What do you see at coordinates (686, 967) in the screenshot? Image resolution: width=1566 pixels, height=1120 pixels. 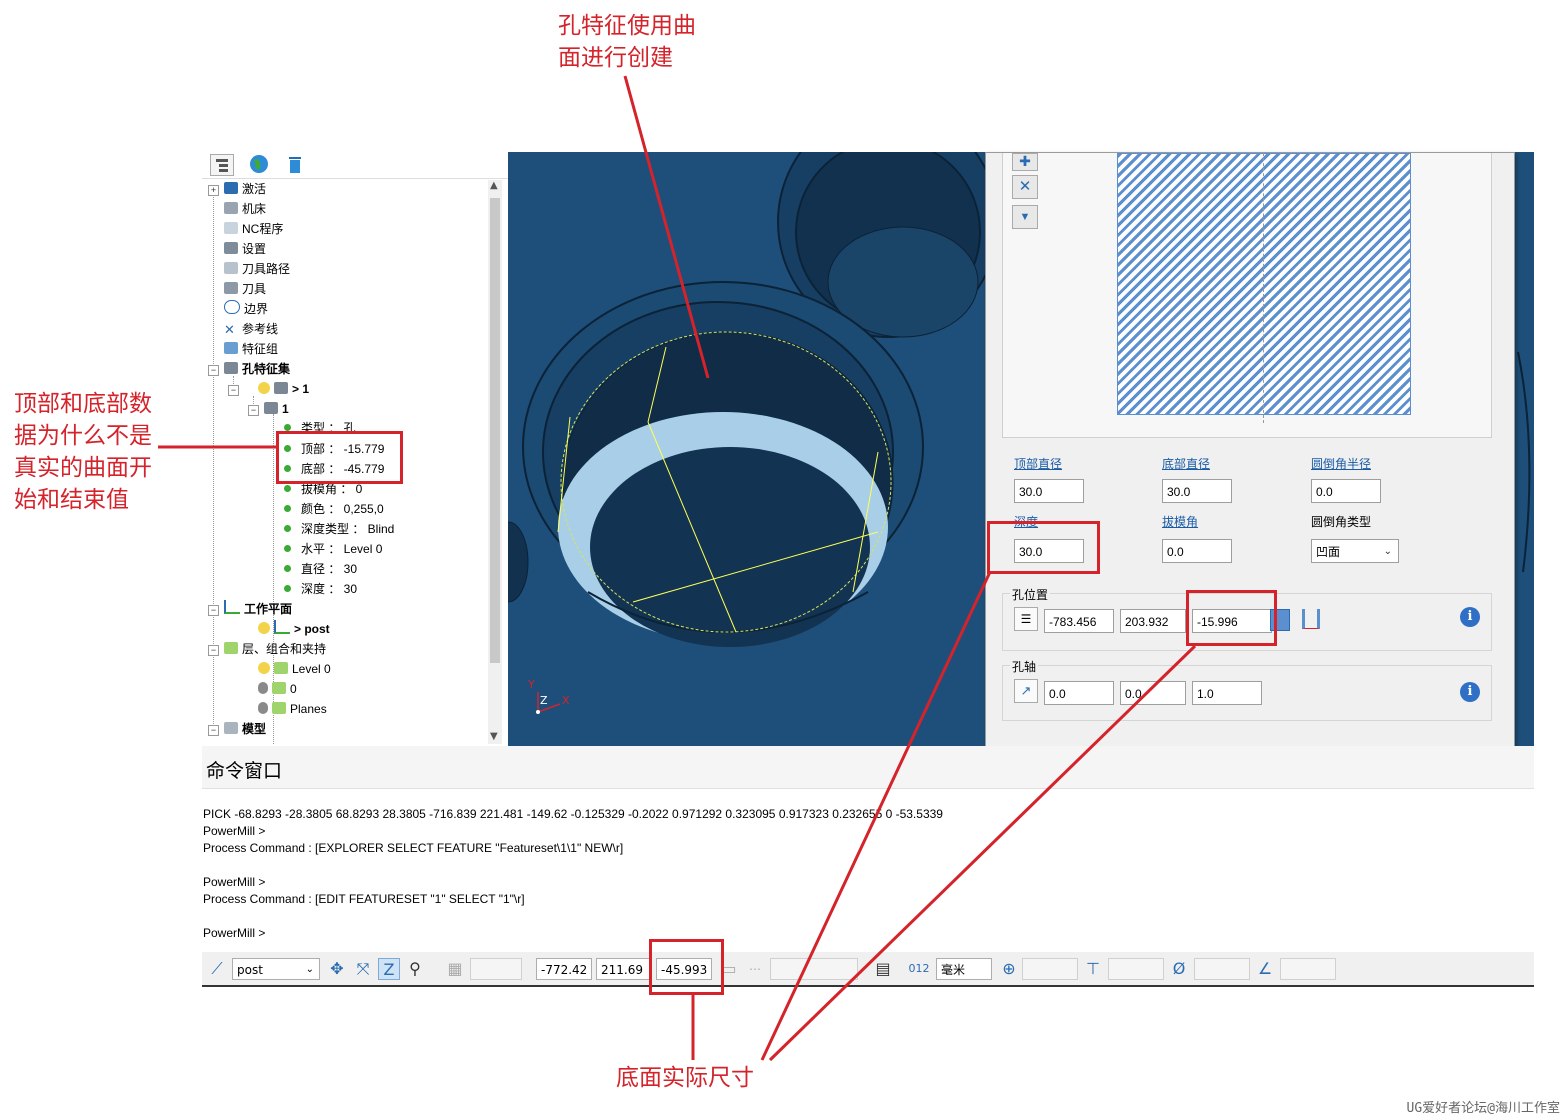 I see `highlight-cursor-z` at bounding box center [686, 967].